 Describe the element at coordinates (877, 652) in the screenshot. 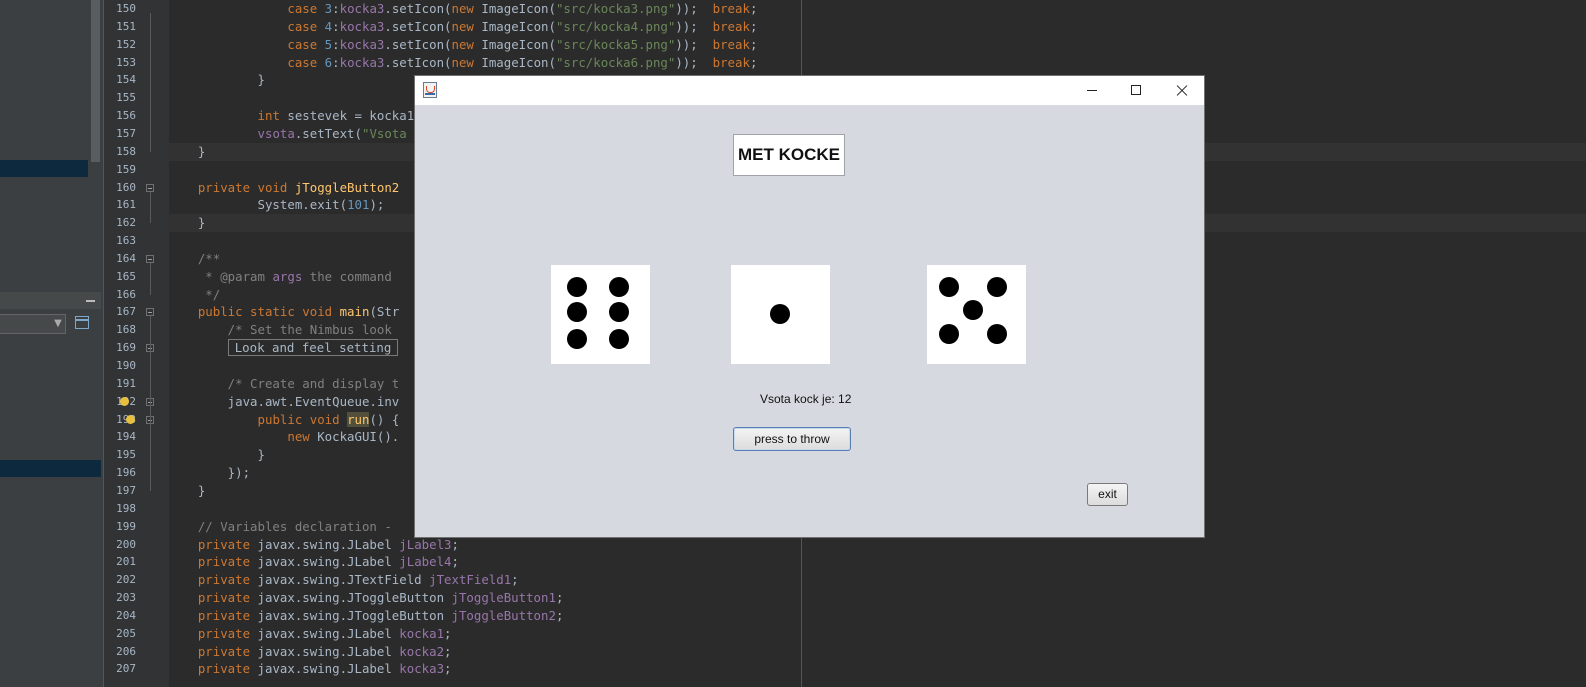

I see `code-line: private javax.swing.JLabel kocka2;` at that location.